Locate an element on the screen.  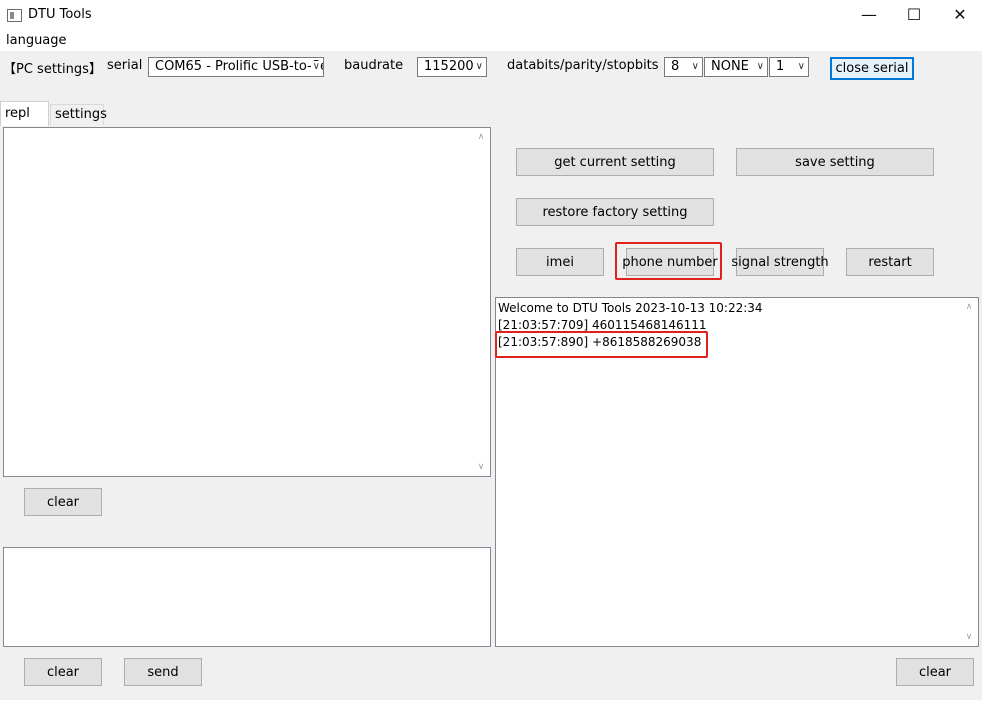
send-button: send is located at coordinates (163, 672).